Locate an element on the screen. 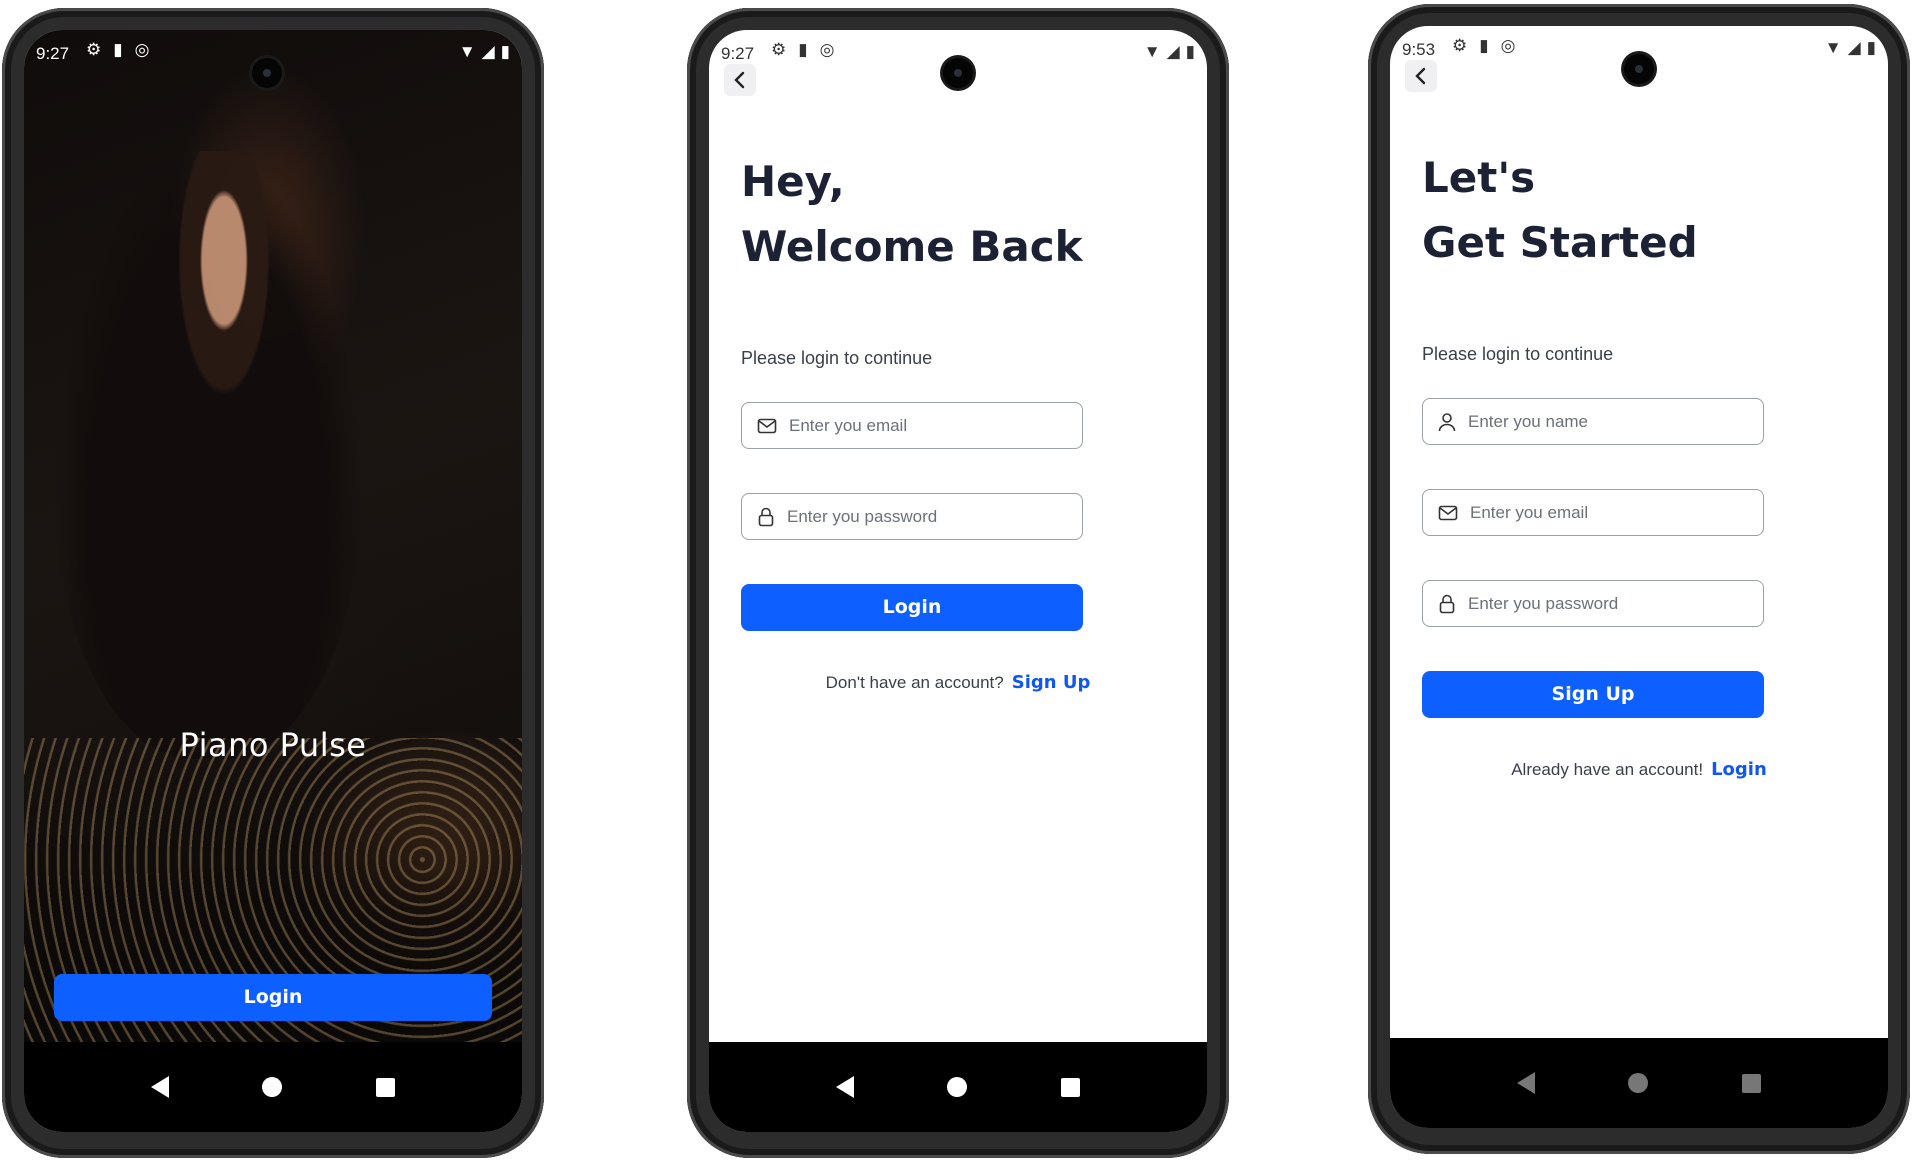 The height and width of the screenshot is (1164, 1913). pianist-figure is located at coordinates (208, 455).